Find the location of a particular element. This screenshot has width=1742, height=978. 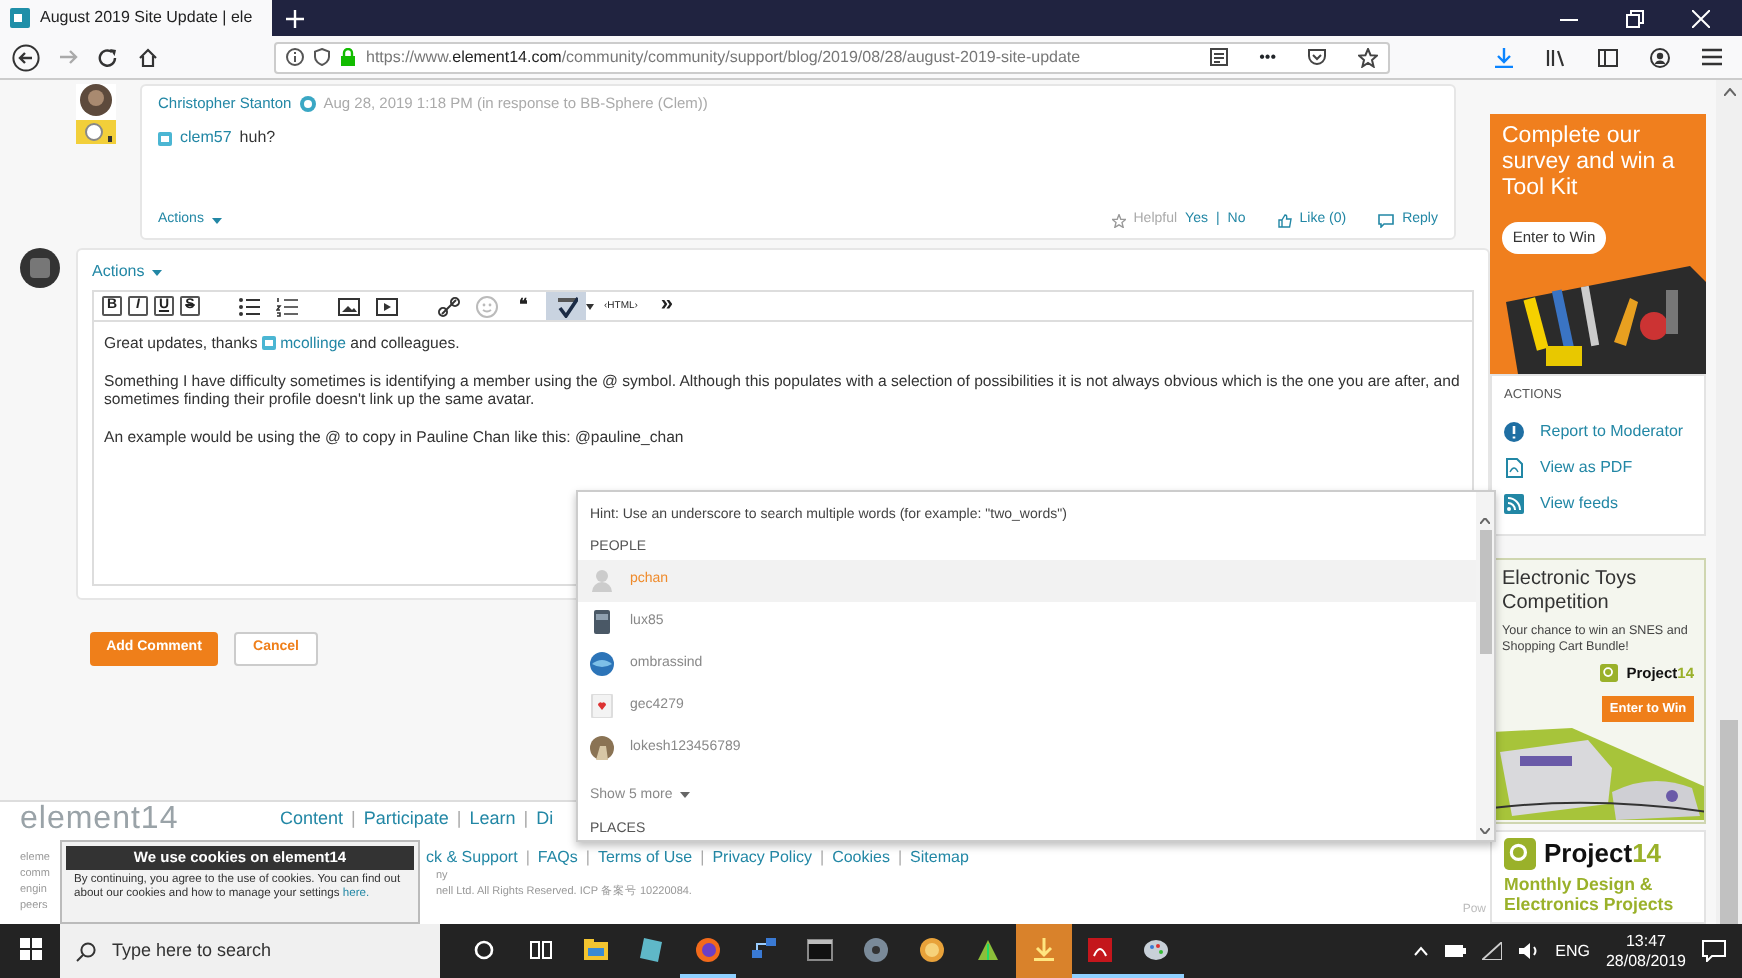

close-icon is located at coordinates (1701, 18).